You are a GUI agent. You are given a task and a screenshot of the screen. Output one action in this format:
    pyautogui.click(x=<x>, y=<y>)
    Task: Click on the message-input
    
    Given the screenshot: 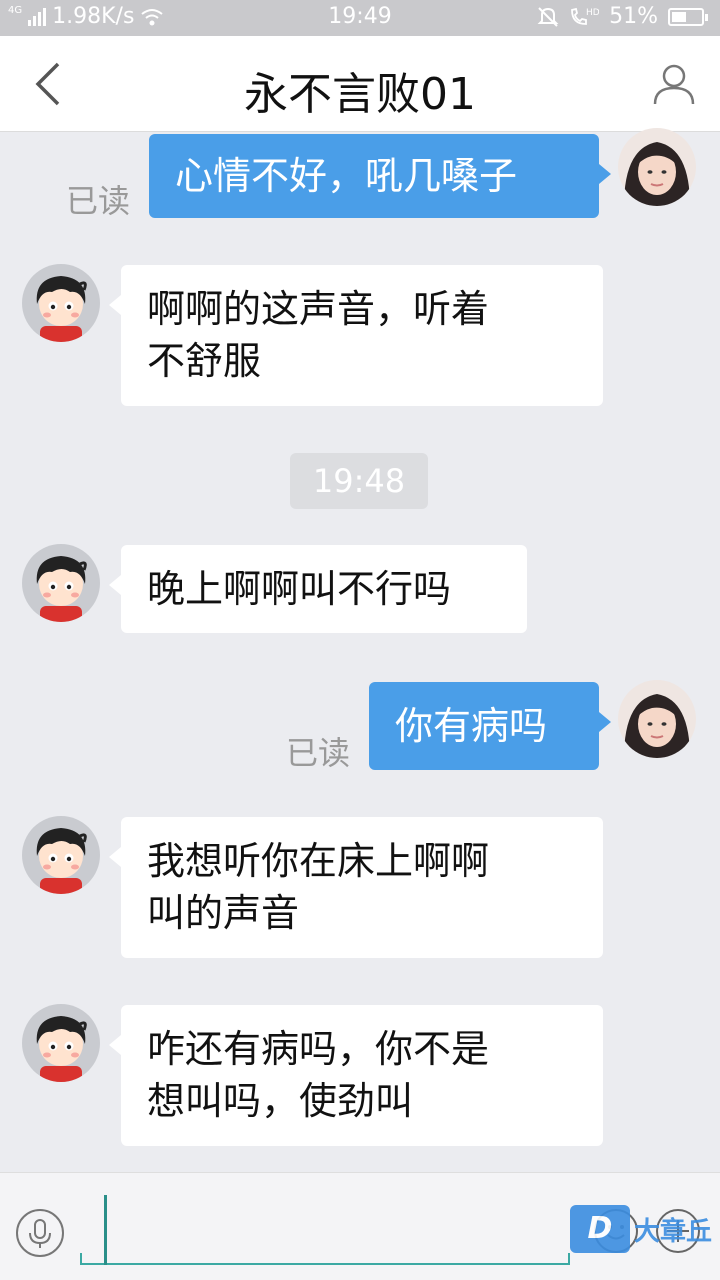 What is the action you would take?
    pyautogui.click(x=325, y=1229)
    